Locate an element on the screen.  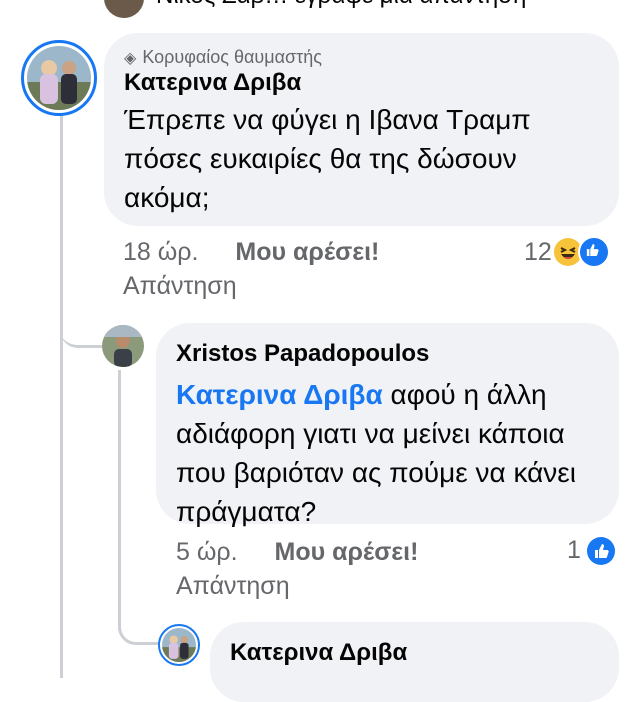
thread-connector-reply1 is located at coordinates (81, 329).